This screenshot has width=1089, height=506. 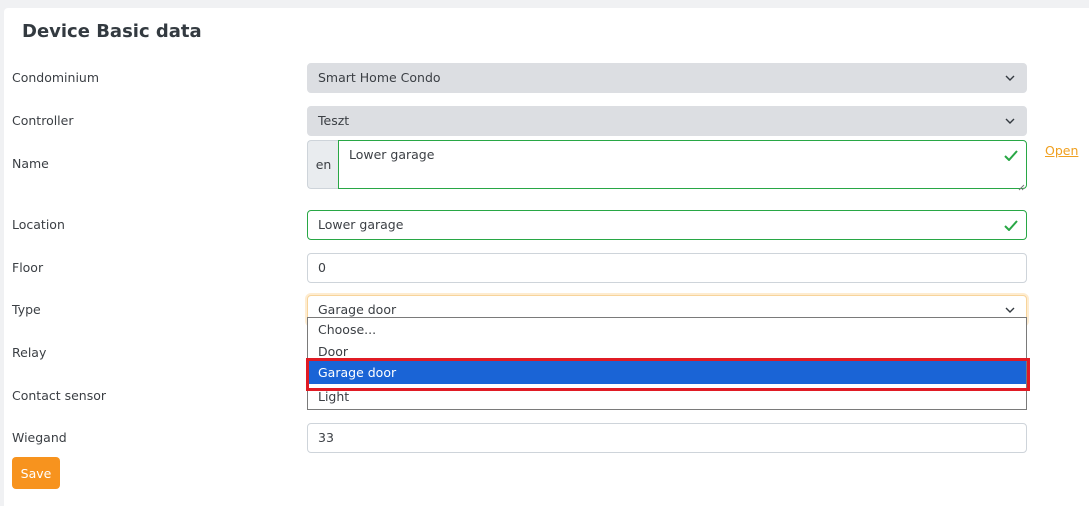 What do you see at coordinates (361, 224) in the screenshot?
I see `location-value: Lower garage` at bounding box center [361, 224].